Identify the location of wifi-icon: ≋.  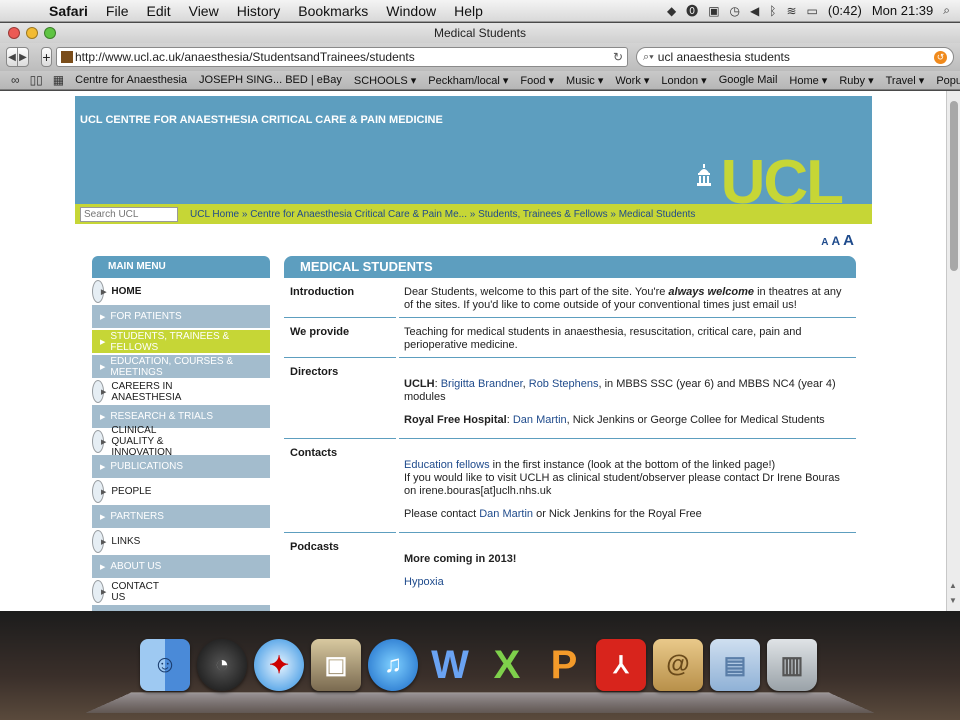
(791, 11).